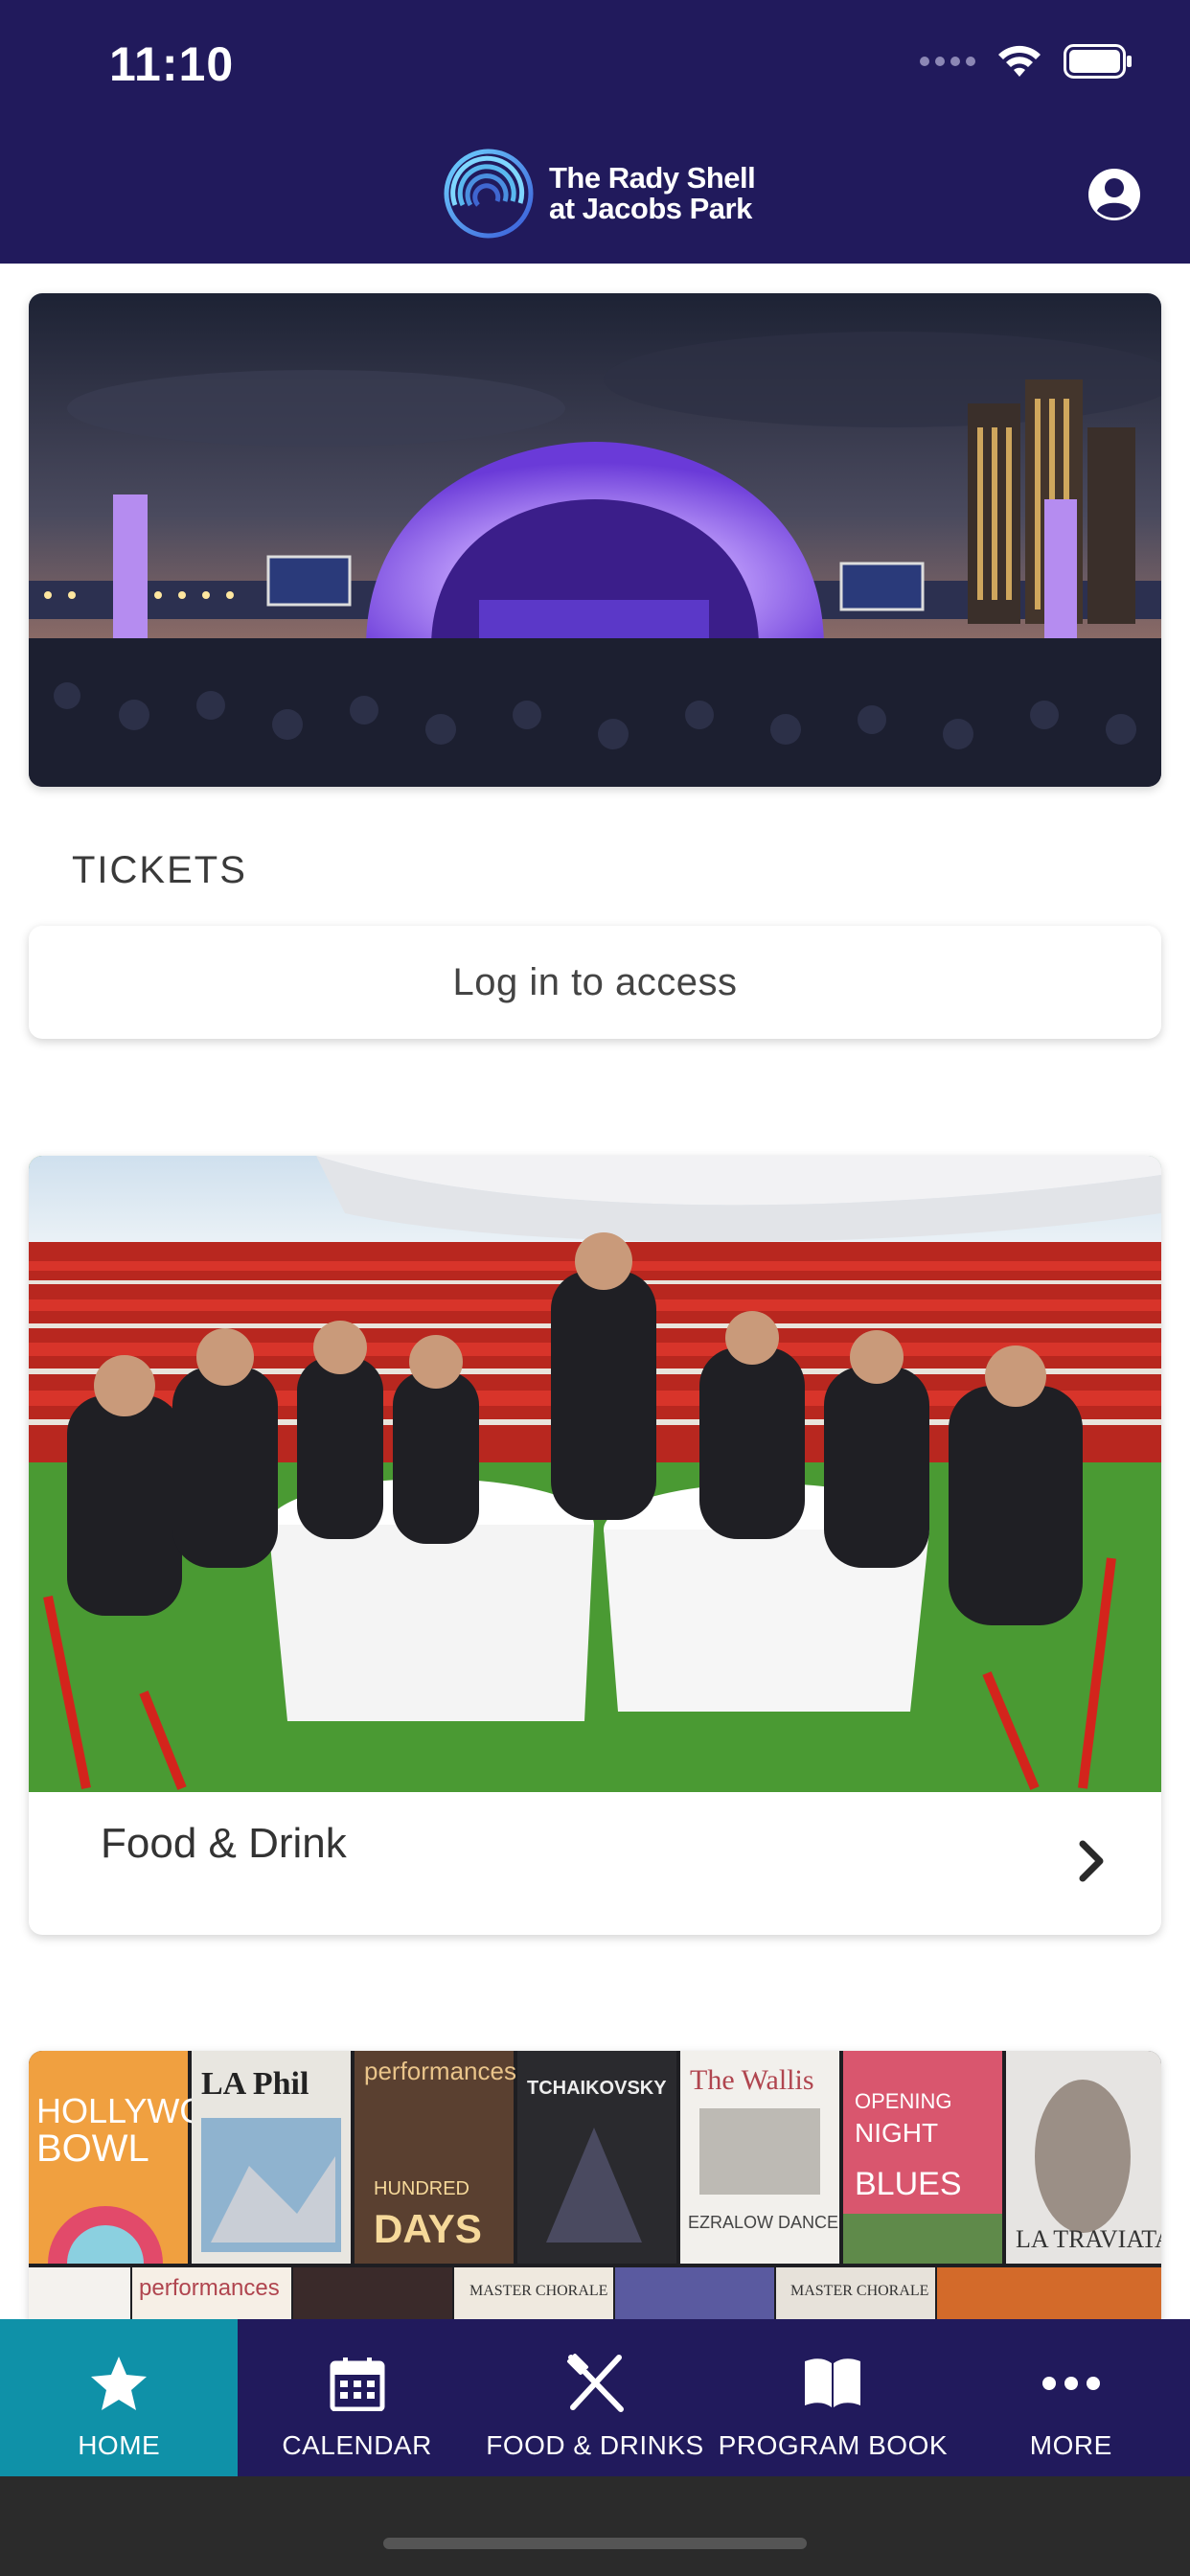 The width and height of the screenshot is (1190, 2576). Describe the element at coordinates (1070, 2445) in the screenshot. I see `tab-more-label: MORE` at that location.